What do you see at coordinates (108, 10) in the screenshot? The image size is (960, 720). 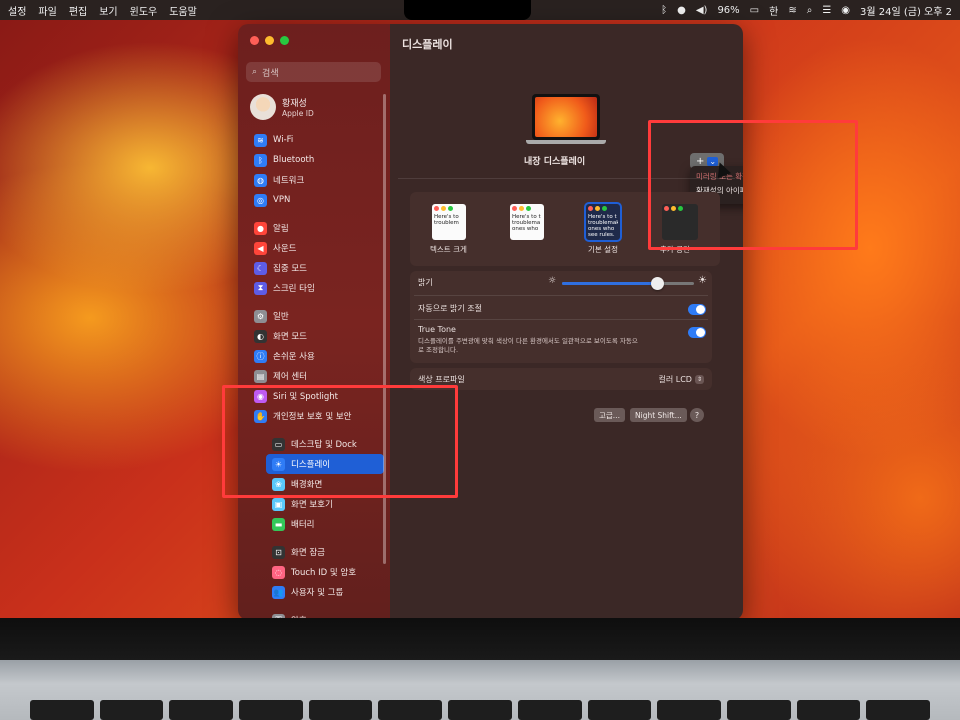 I see `menu-view: 보기` at bounding box center [108, 10].